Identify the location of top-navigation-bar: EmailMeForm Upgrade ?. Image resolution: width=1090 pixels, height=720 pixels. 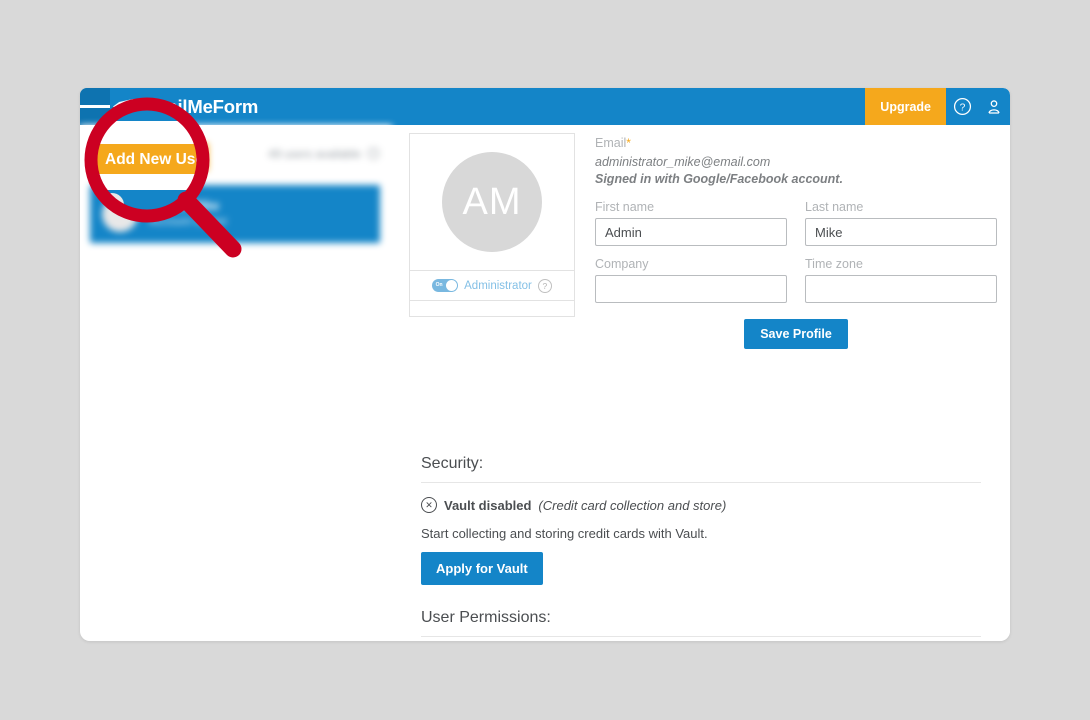
(545, 106).